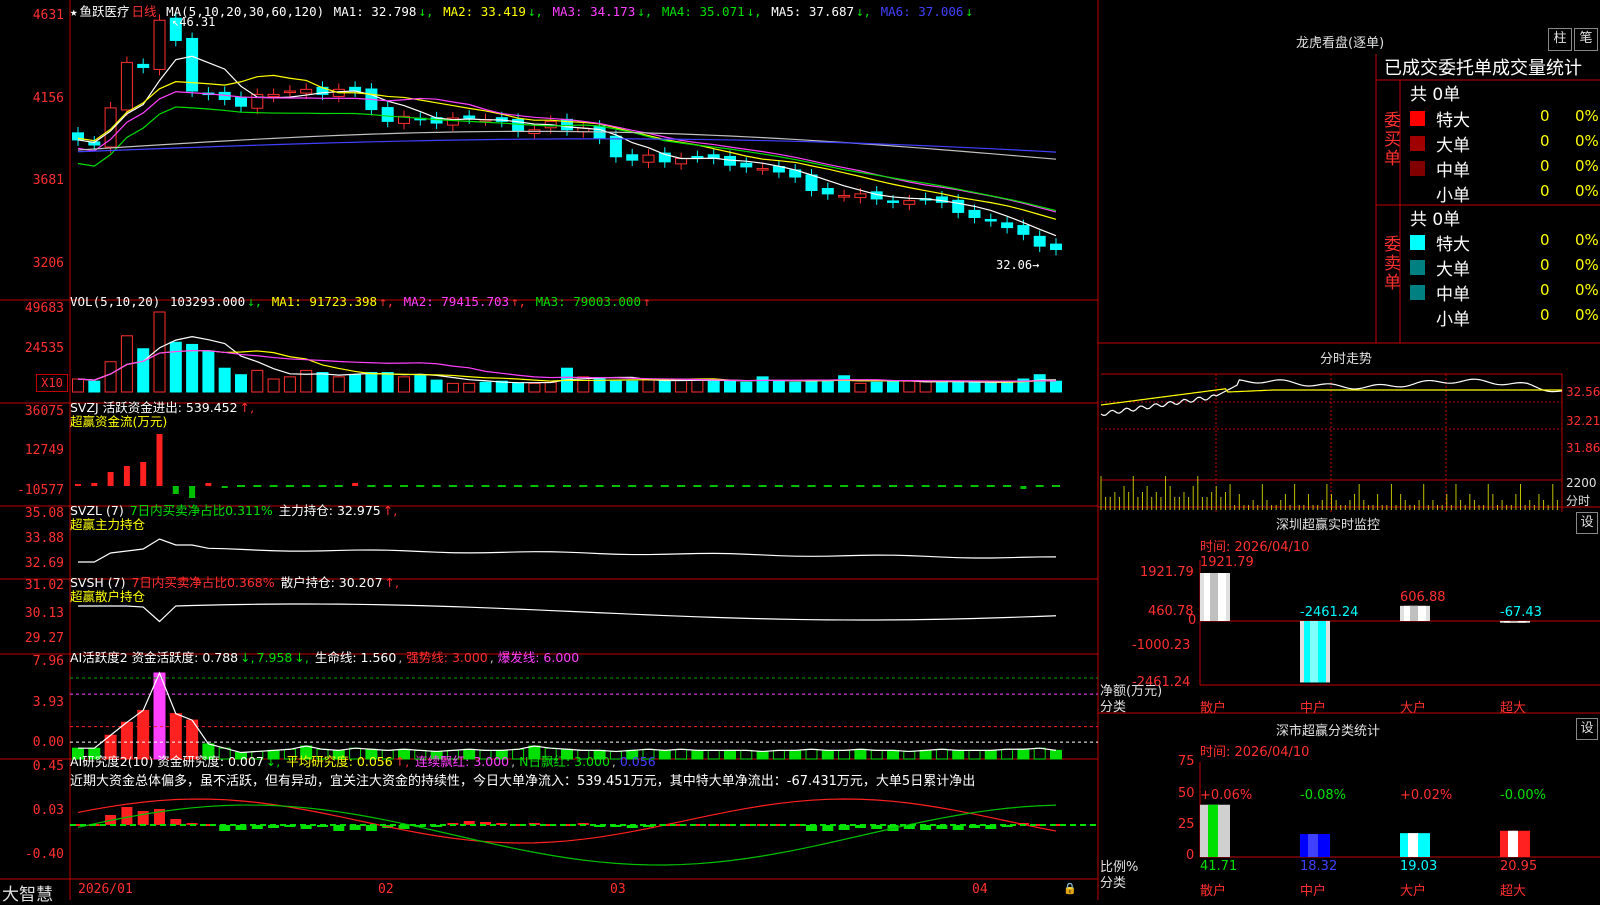  I want to click on stat-delta-label: +0.06%, so click(1226, 795).